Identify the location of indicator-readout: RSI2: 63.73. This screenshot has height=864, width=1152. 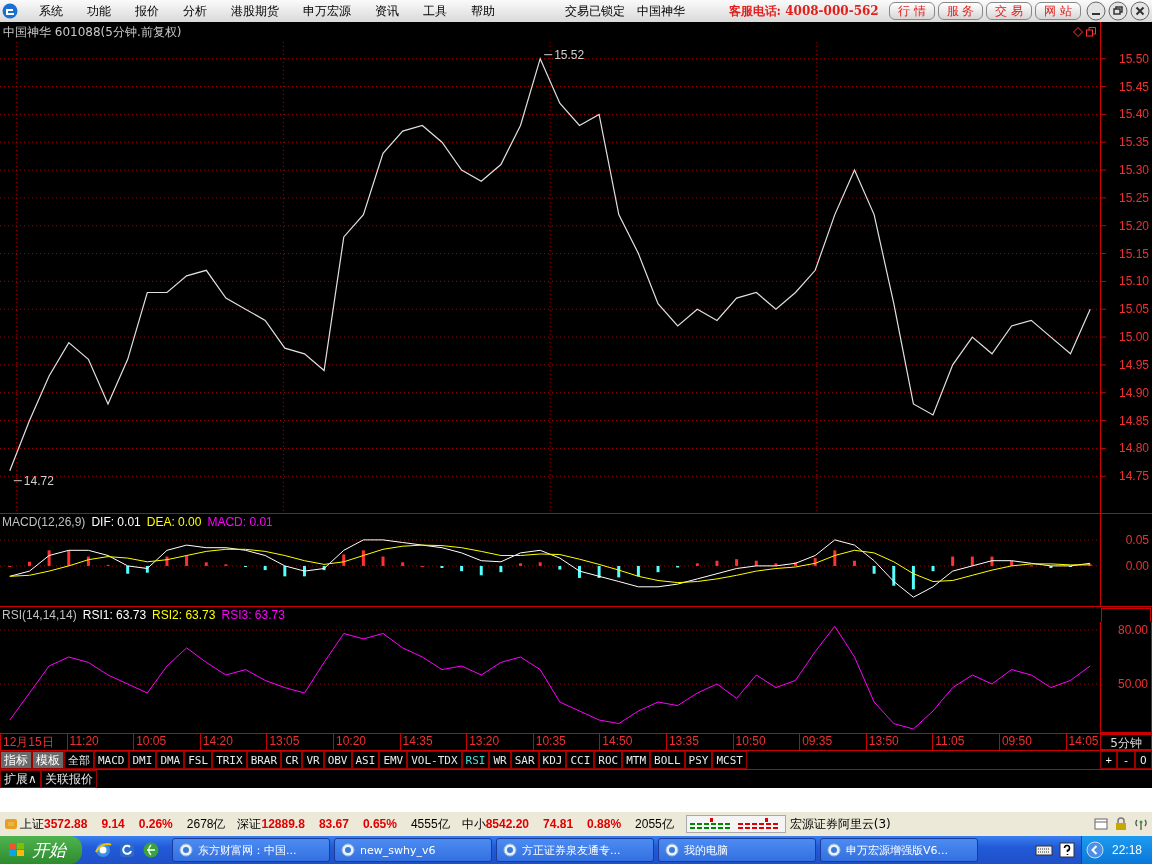
(184, 614).